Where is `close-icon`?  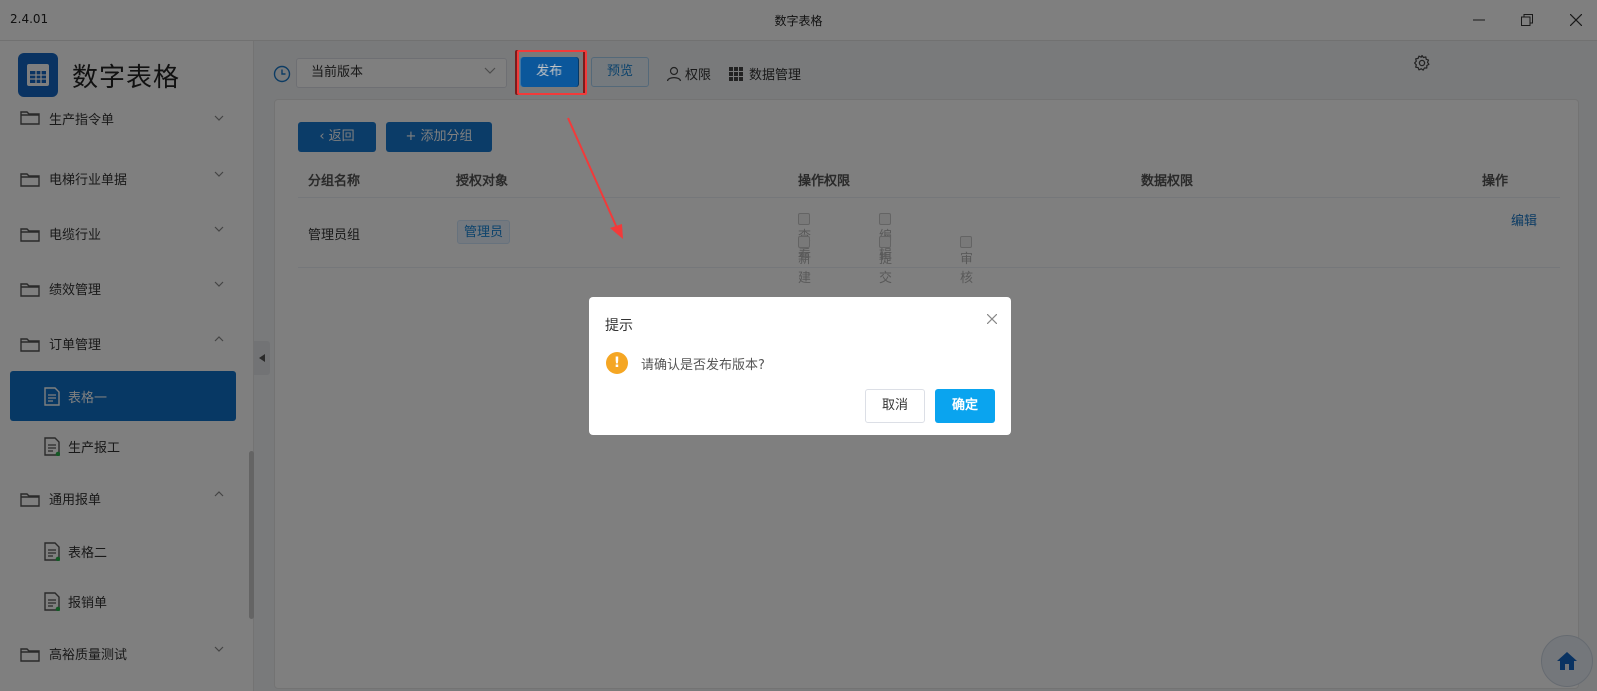 close-icon is located at coordinates (992, 319).